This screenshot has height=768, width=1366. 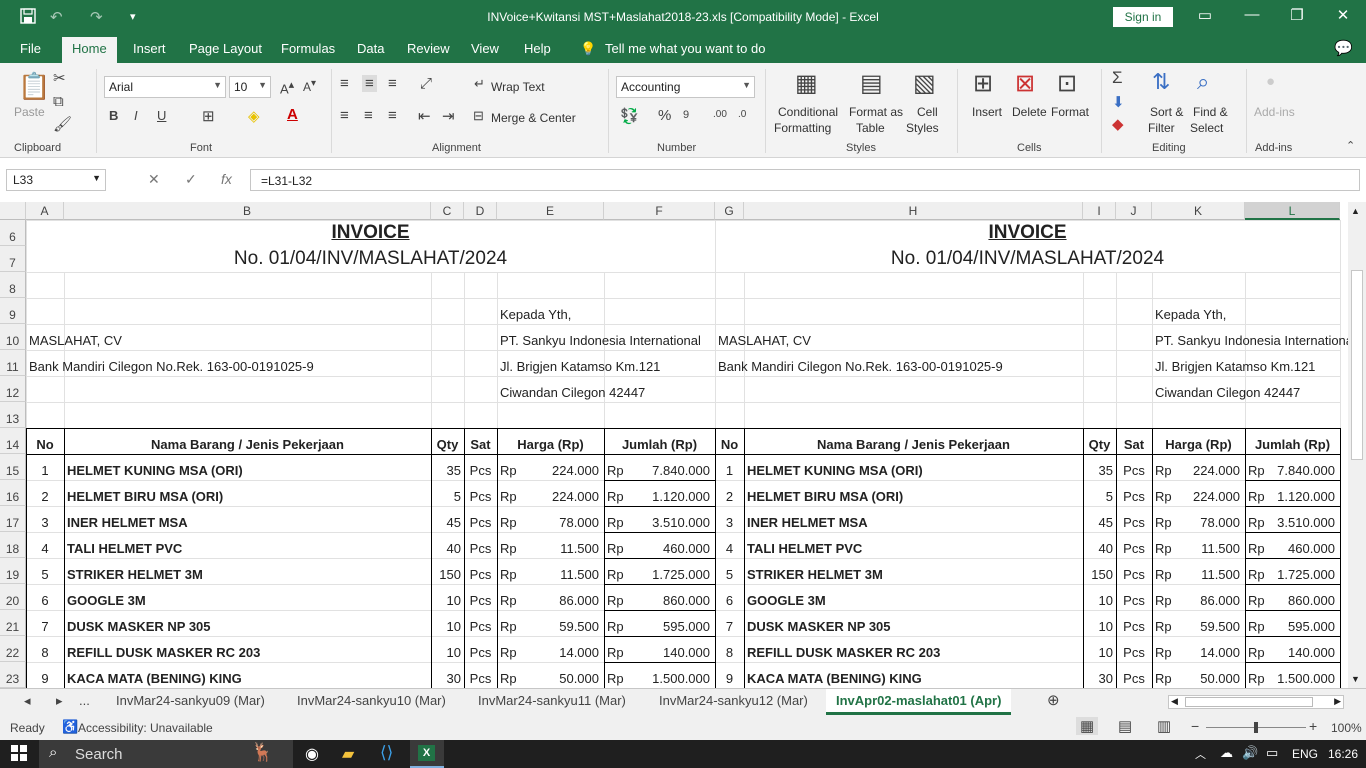 I want to click on sort-filter-button: Filter, so click(x=1161, y=128).